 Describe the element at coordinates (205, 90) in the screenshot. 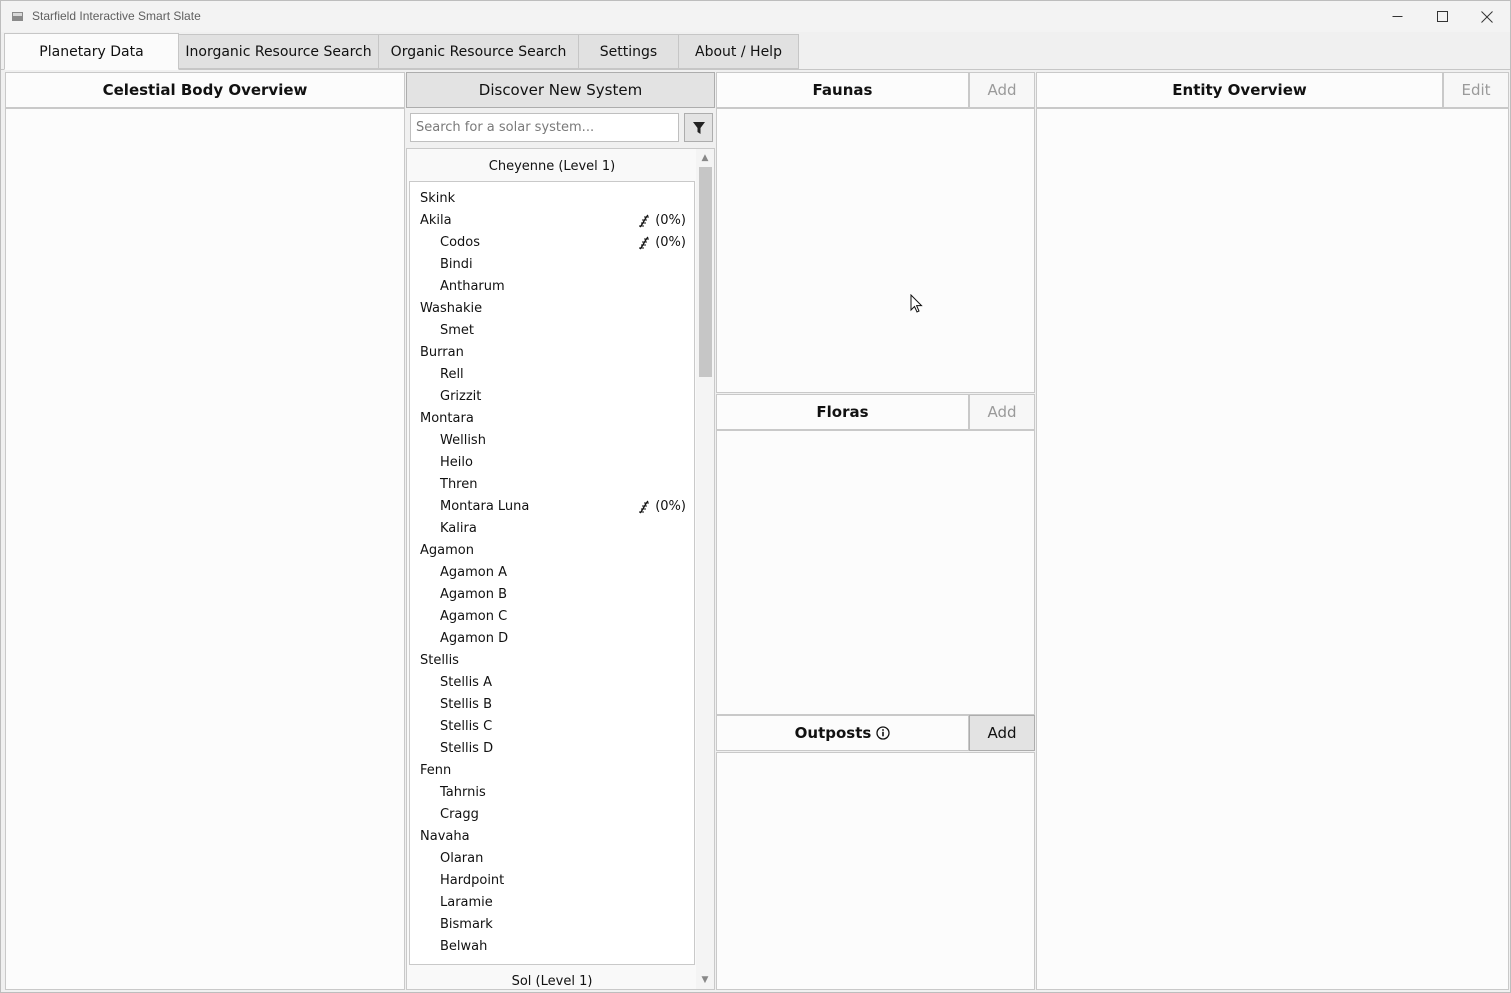

I see `celestial-body-header: Celestial Body Overview` at that location.